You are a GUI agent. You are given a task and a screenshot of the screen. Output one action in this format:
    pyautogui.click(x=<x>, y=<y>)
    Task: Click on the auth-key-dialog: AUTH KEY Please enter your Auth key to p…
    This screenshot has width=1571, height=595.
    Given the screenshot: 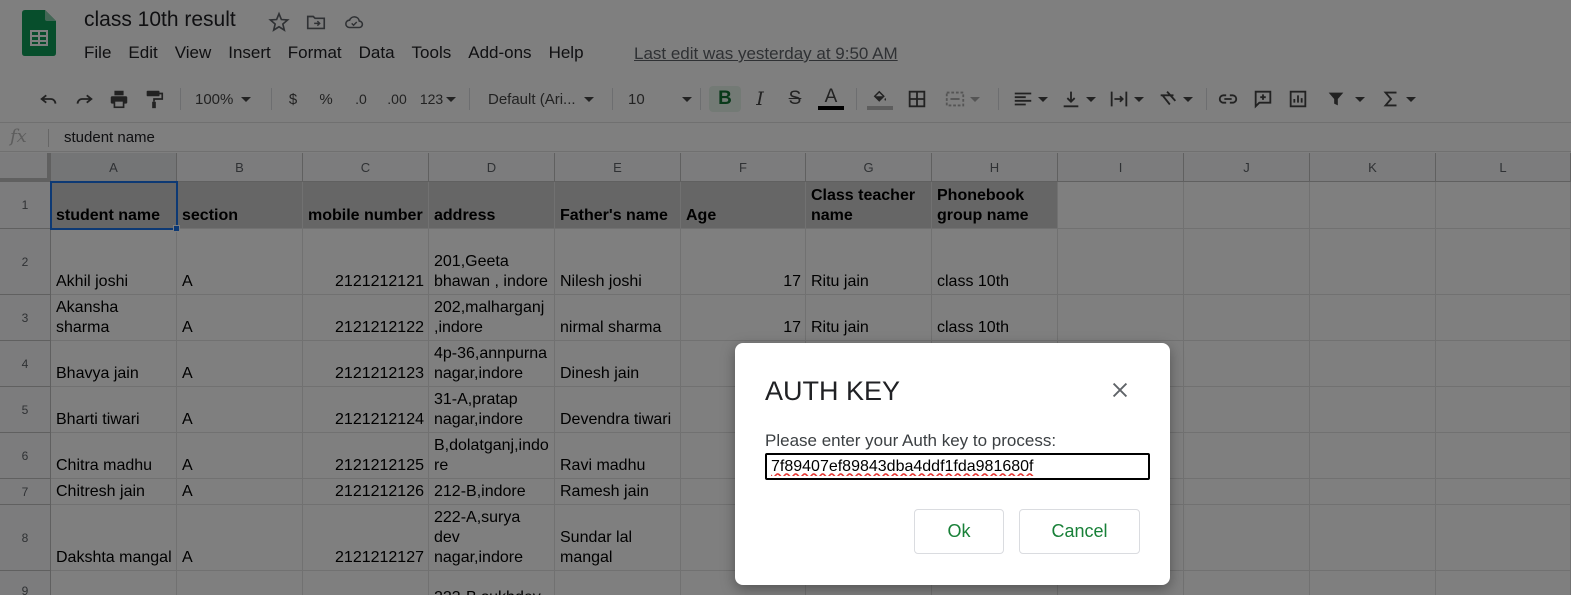 What is the action you would take?
    pyautogui.click(x=952, y=464)
    